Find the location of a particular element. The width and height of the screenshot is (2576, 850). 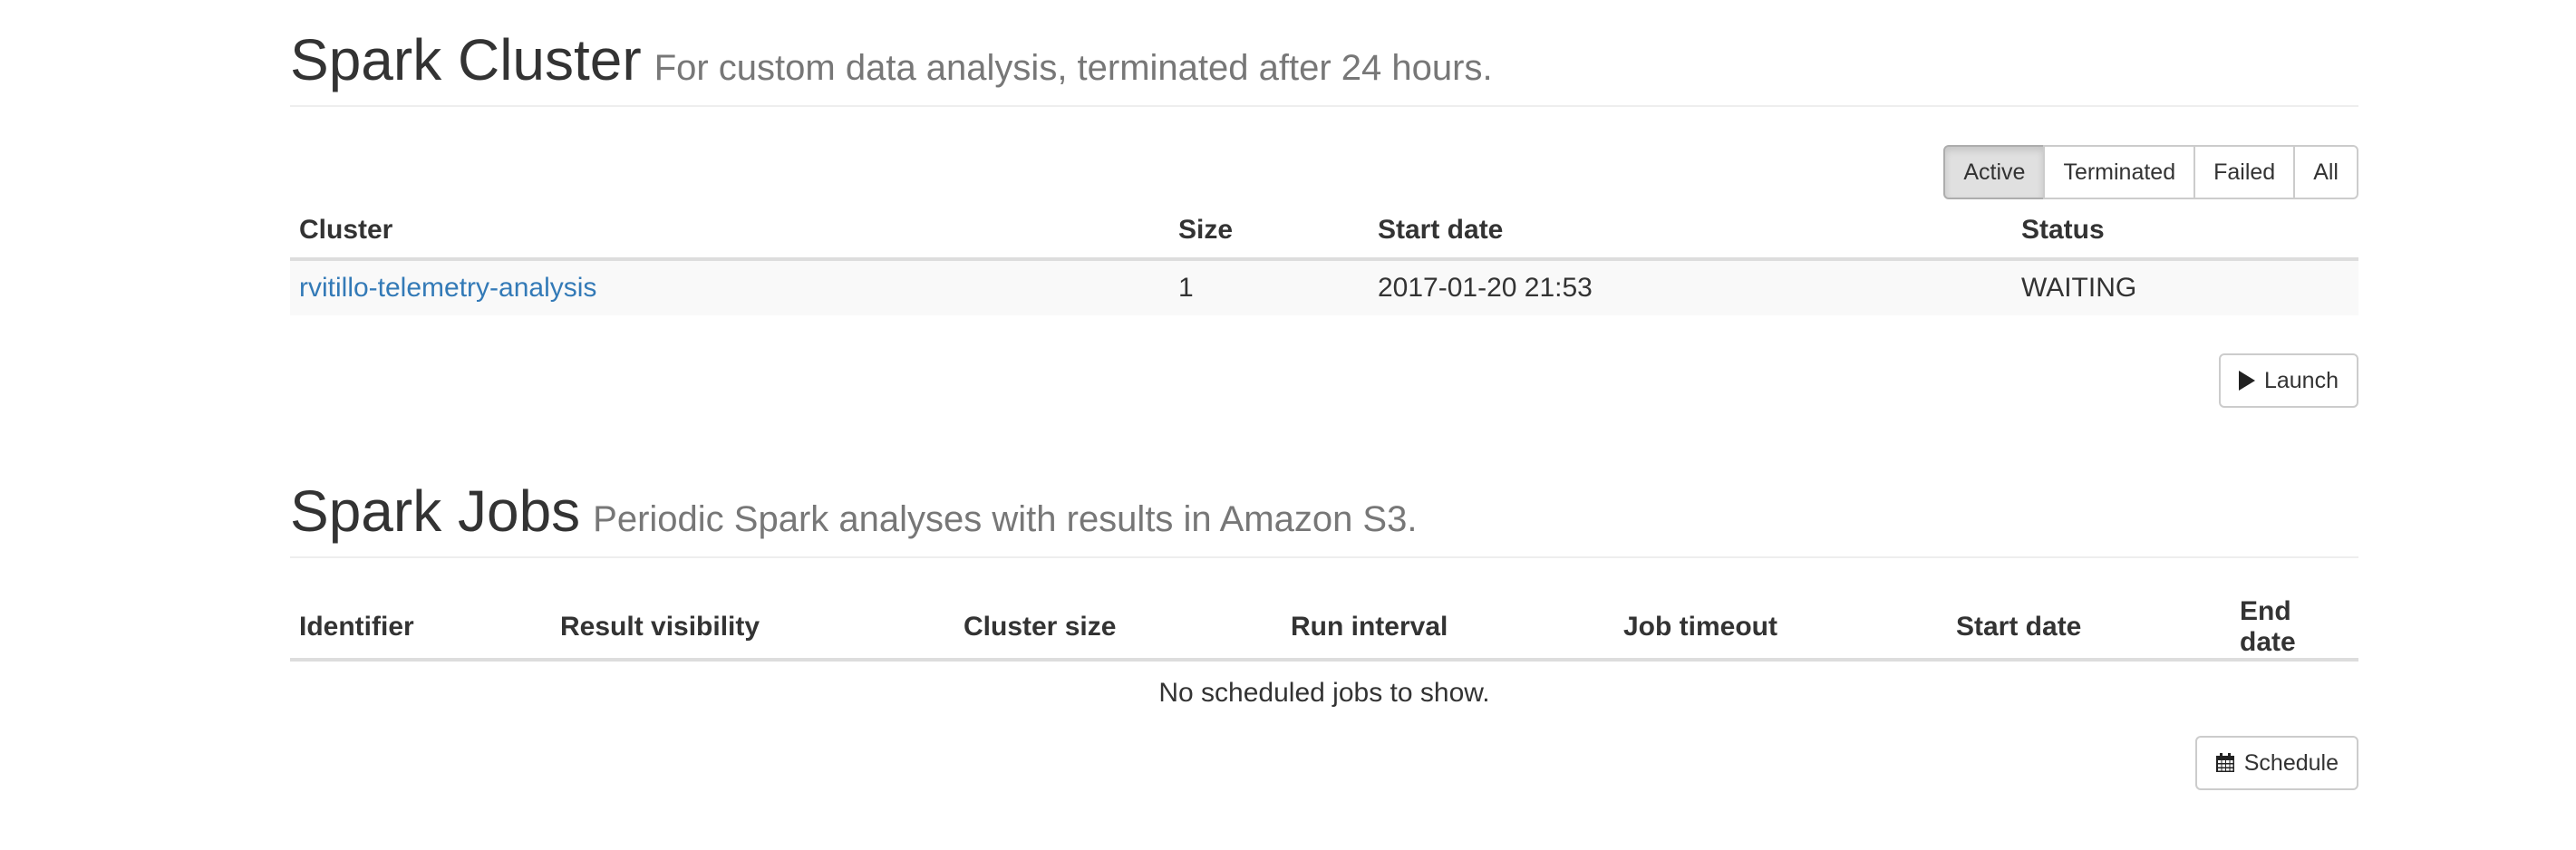

schedule-label: Schedule is located at coordinates (2291, 762).